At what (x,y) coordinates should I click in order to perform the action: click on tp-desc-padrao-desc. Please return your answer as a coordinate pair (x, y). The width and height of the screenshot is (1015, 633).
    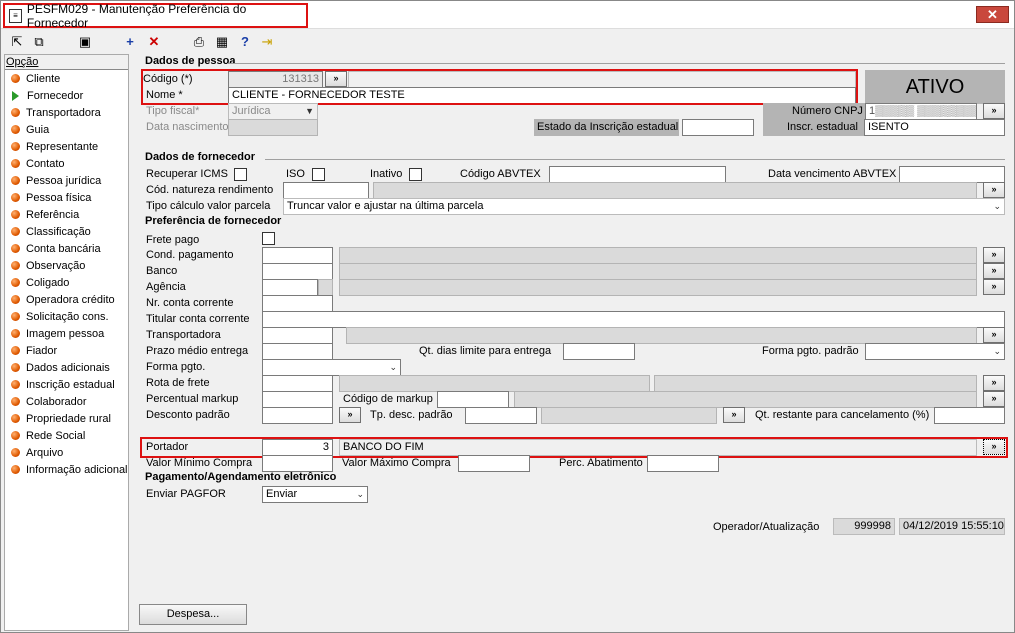
    Looking at the image, I should click on (629, 415).